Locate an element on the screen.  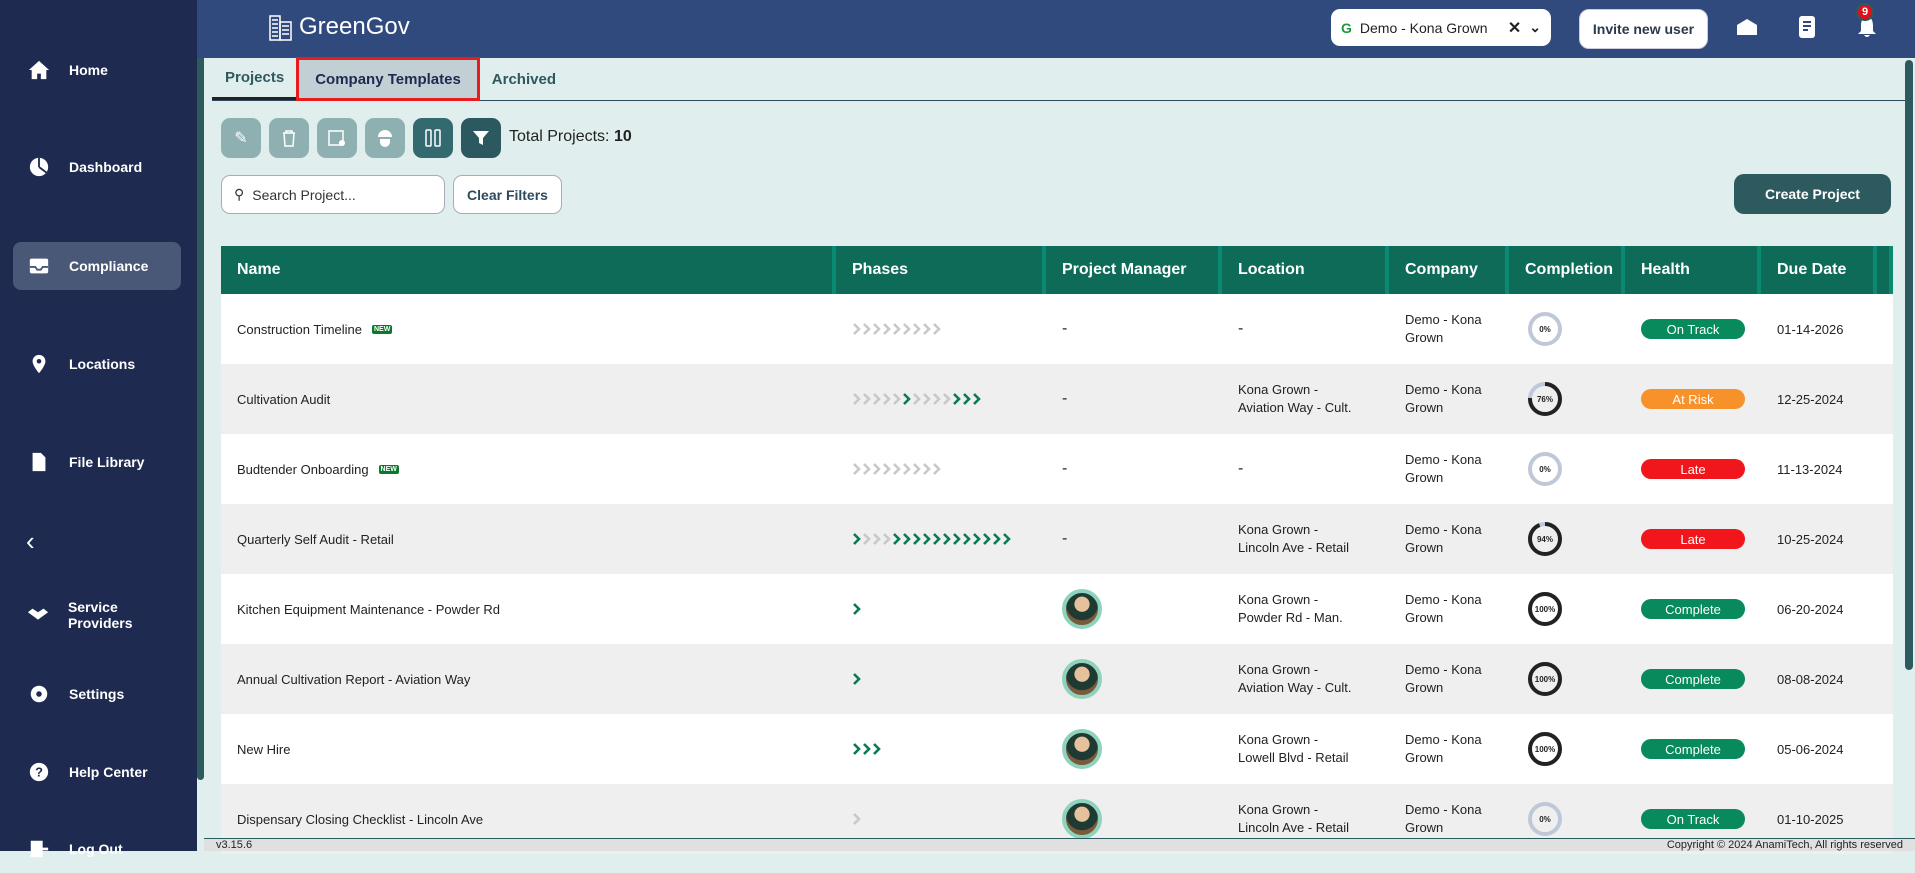
column-header-health: Health is located at coordinates (1693, 270).